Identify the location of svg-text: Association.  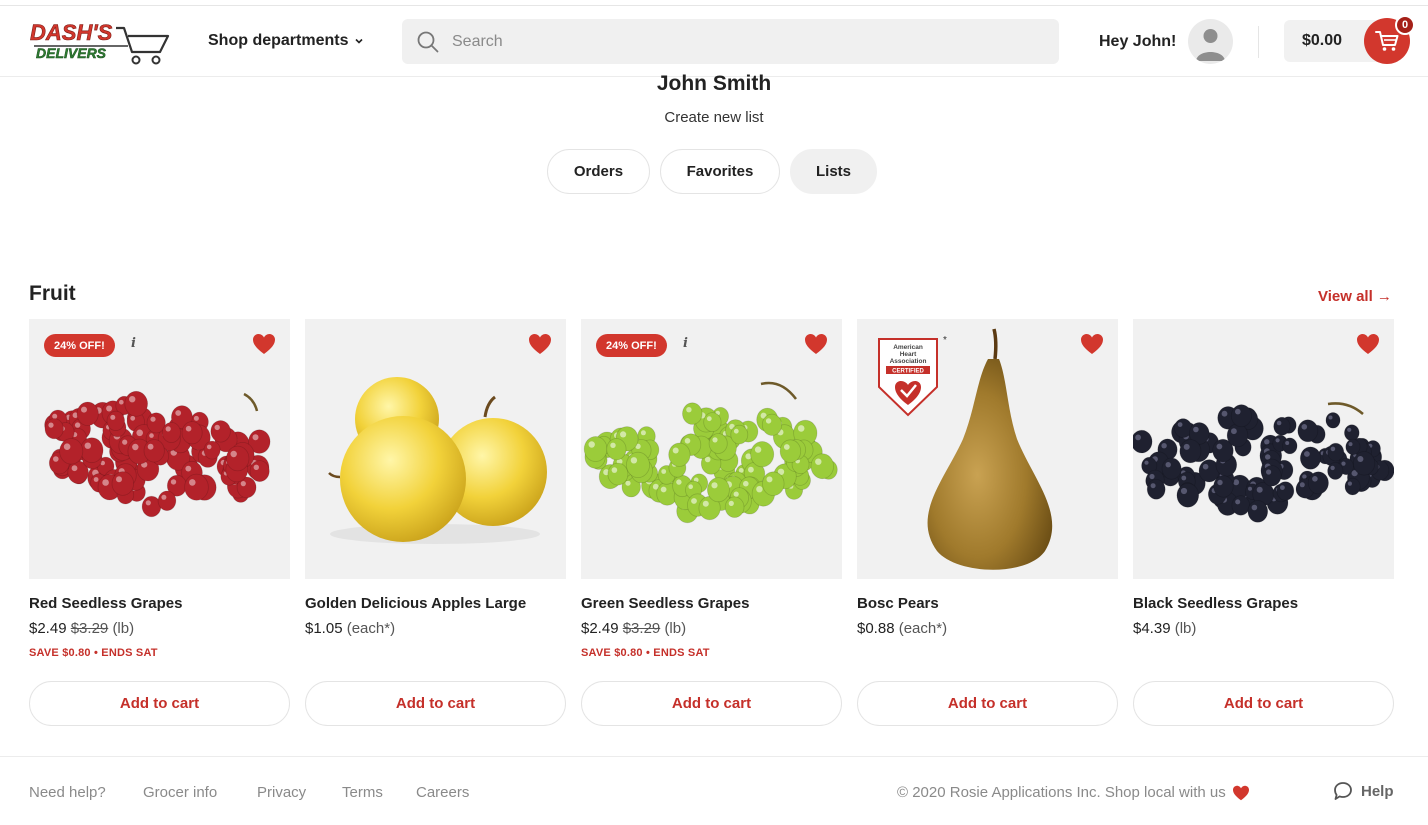
(908, 361).